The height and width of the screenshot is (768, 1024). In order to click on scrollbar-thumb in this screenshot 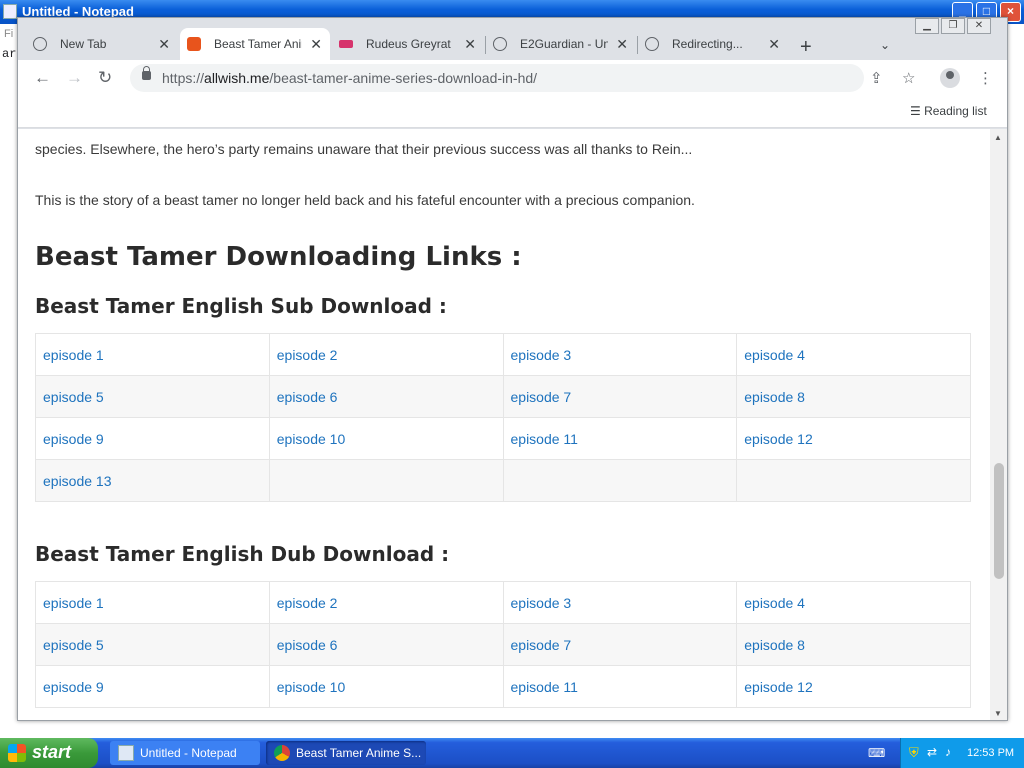, I will do `click(999, 521)`.